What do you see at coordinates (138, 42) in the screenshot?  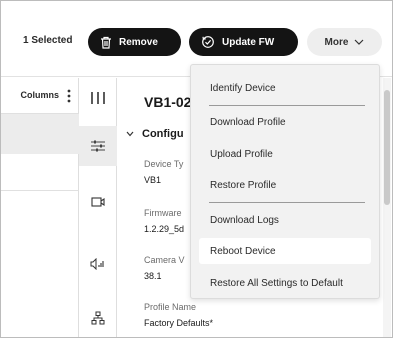 I see `remove-label: Remove` at bounding box center [138, 42].